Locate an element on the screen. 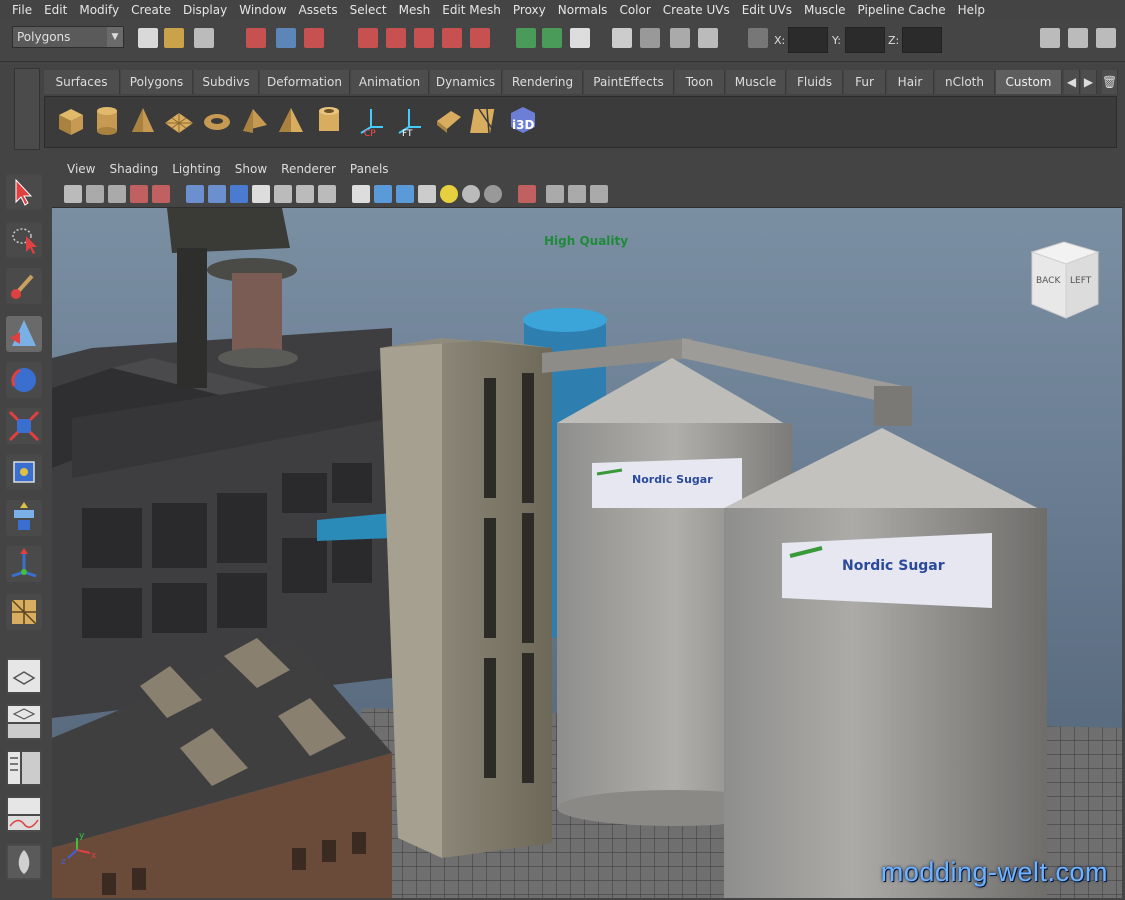 Image resolution: width=1125 pixels, height=900 pixels. new-scene-icon is located at coordinates (148, 38).